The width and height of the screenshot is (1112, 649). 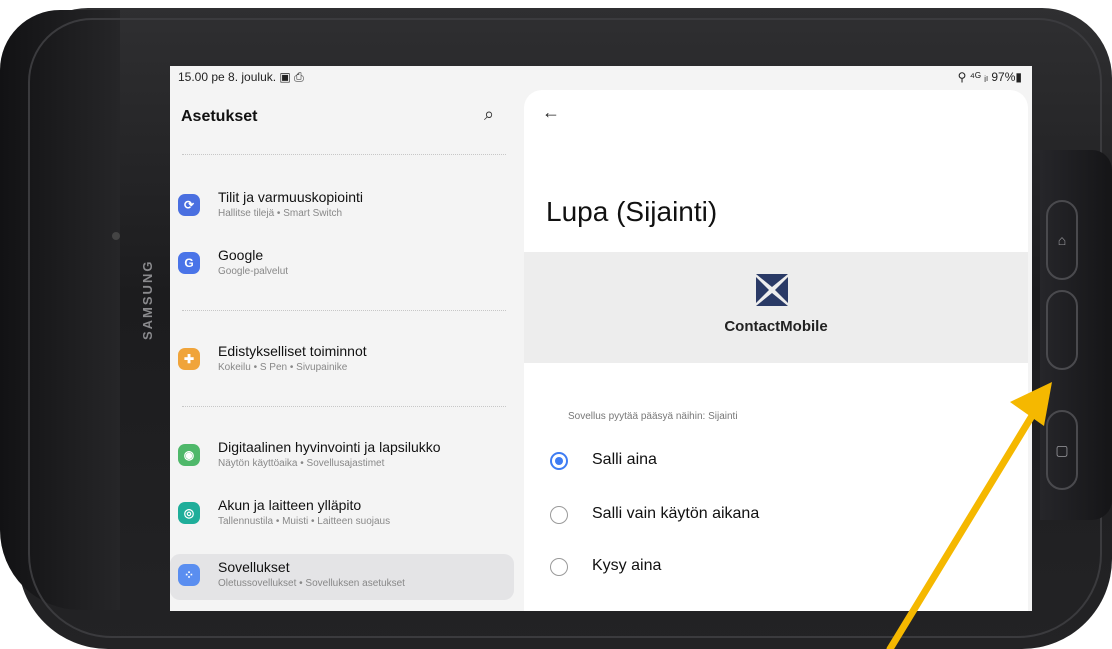 I want to click on item-subtitle: Näytön käyttöaika • Sovellusajastimet, so click(x=301, y=463).